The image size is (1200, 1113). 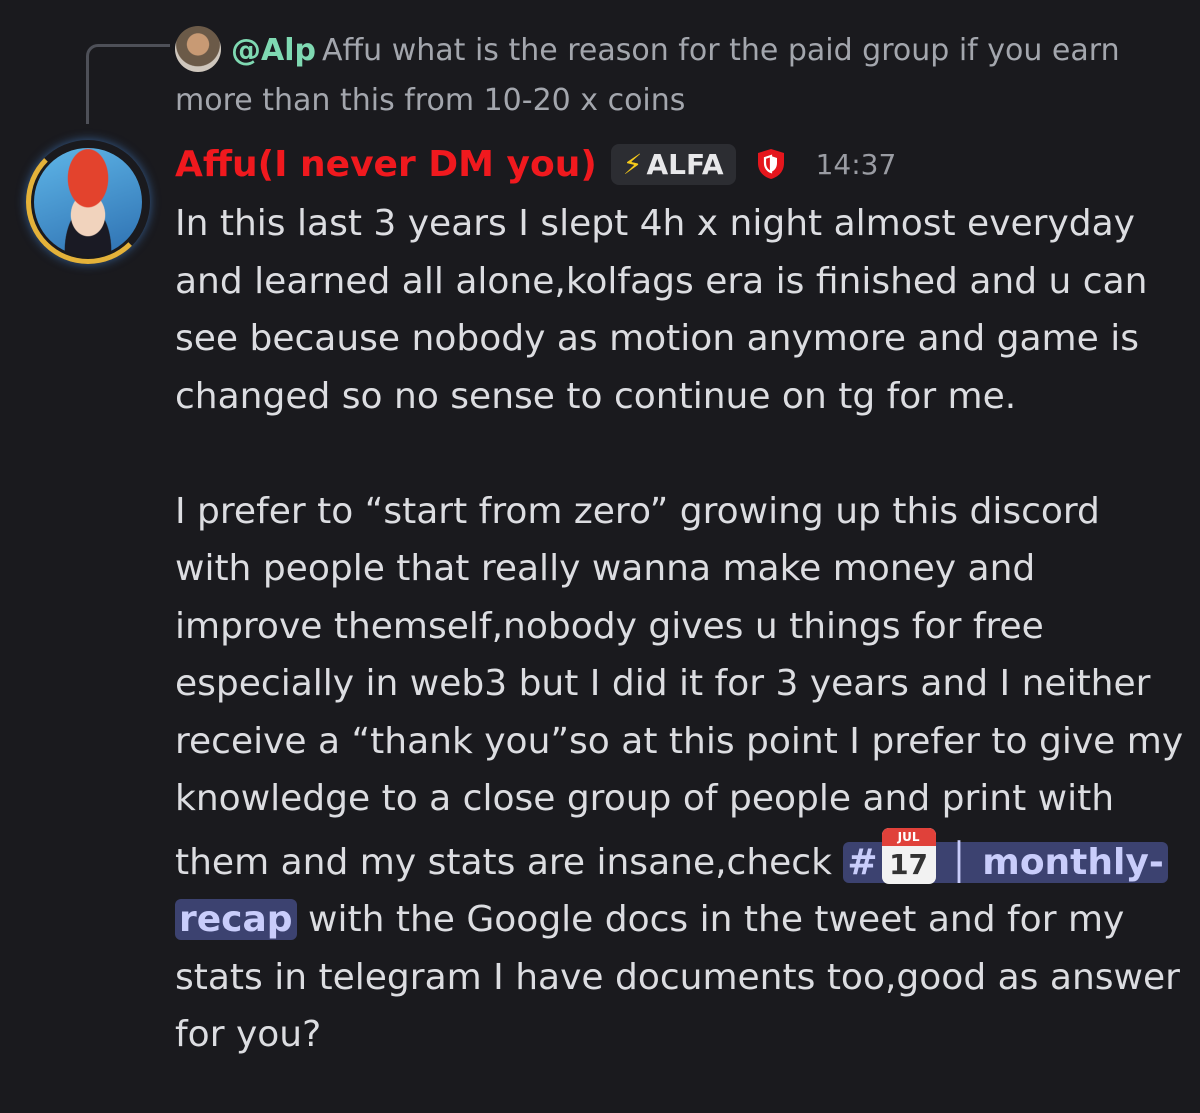 I want to click on calendar-day: 17, so click(x=909, y=864).